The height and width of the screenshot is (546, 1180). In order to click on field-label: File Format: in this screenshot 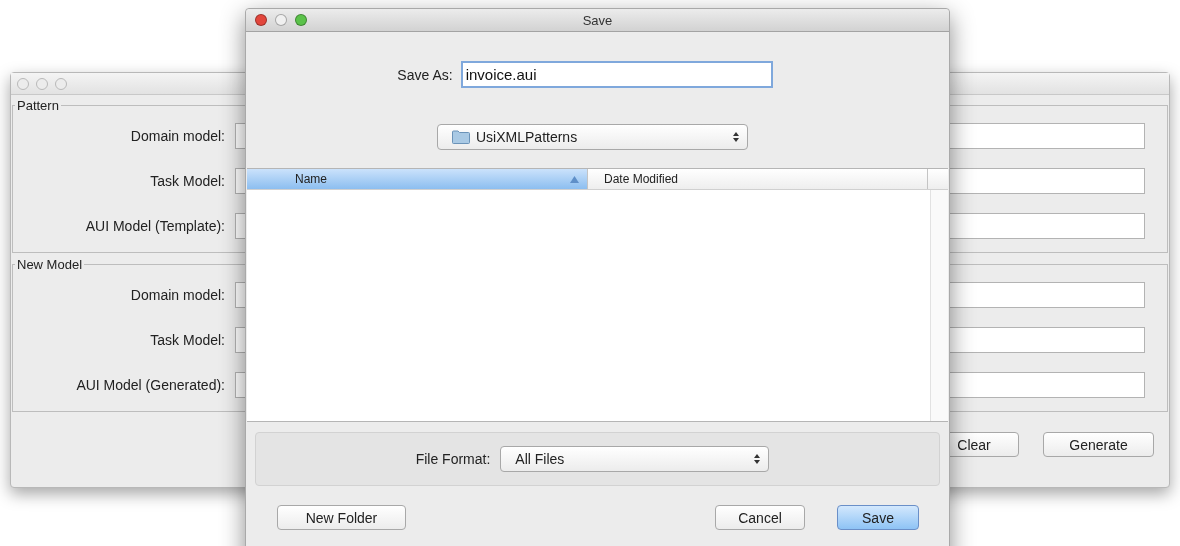, I will do `click(453, 459)`.